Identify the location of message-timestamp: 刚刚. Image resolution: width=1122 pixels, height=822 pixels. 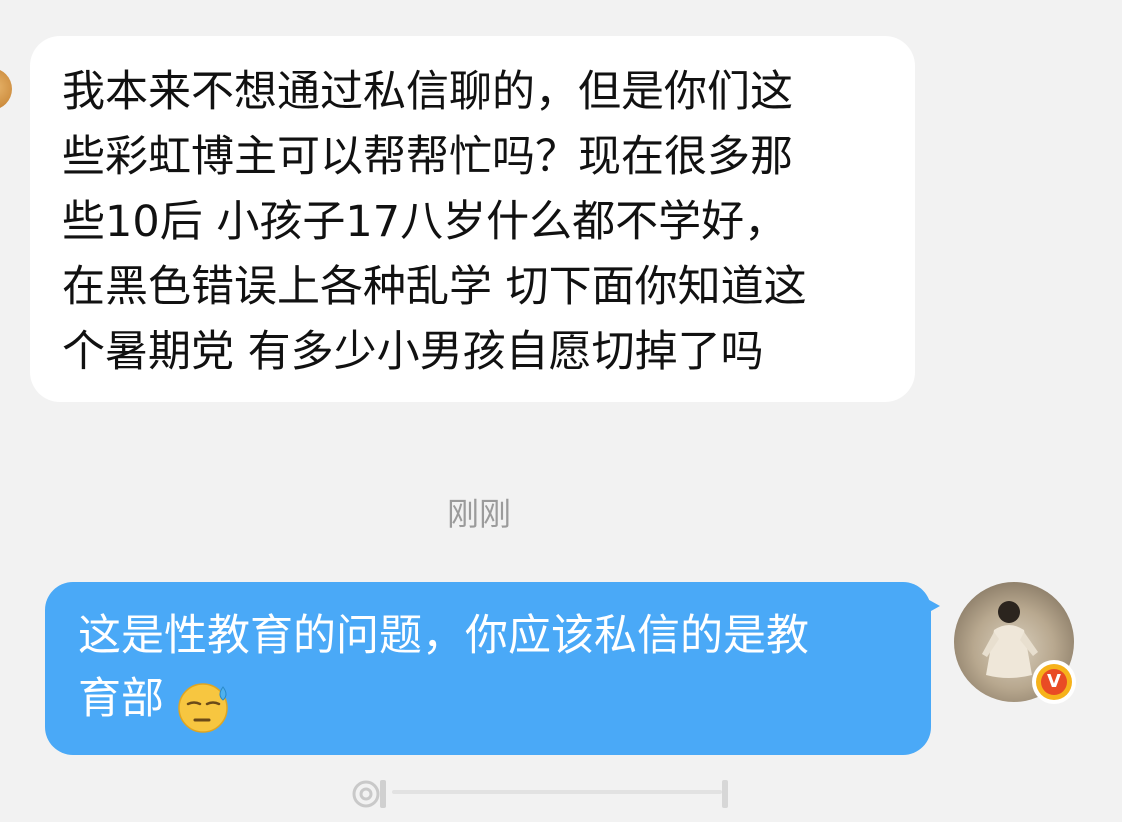
(478, 514).